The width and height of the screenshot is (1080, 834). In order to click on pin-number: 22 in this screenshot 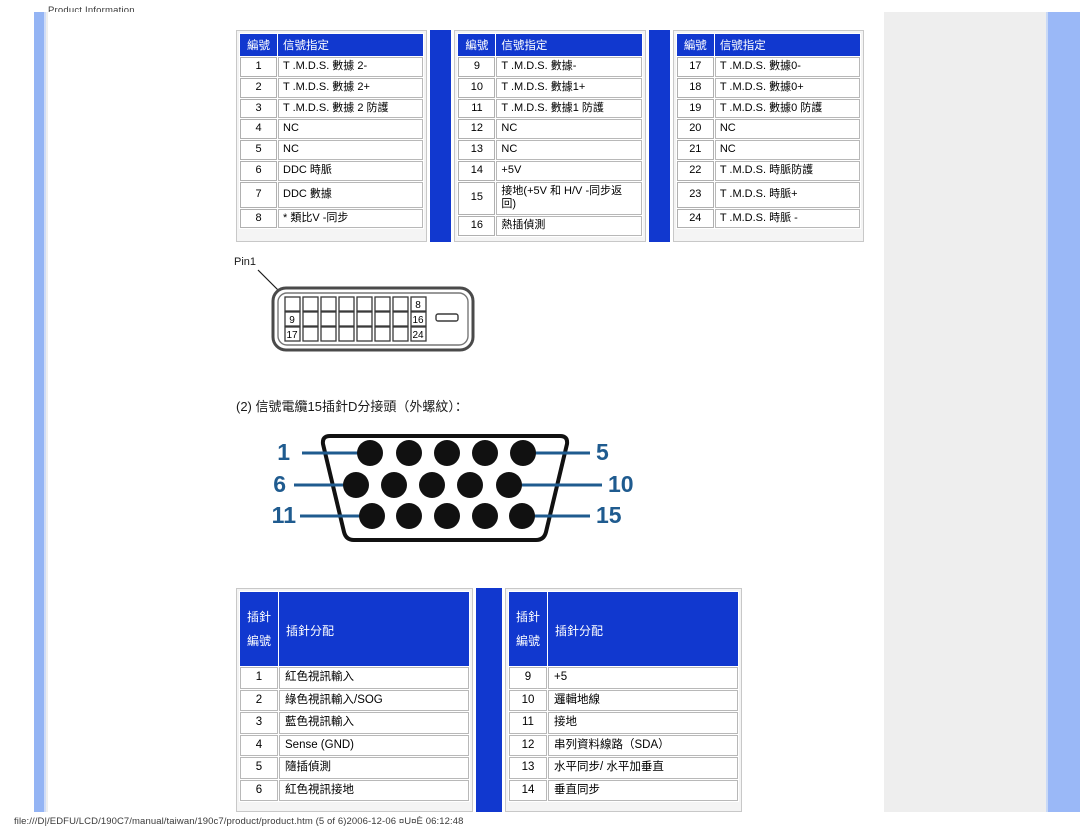, I will do `click(695, 170)`.